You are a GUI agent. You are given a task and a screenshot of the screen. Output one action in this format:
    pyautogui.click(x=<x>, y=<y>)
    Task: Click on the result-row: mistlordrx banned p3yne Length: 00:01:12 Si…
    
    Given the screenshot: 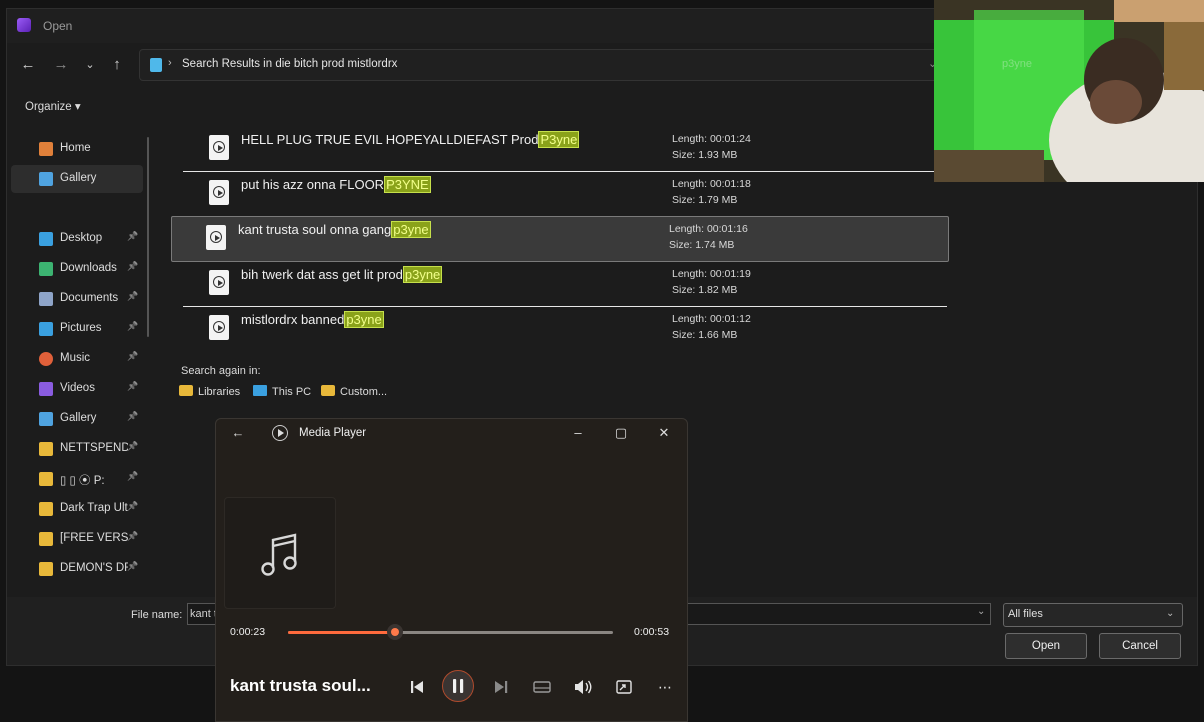 What is the action you would take?
    pyautogui.click(x=564, y=329)
    